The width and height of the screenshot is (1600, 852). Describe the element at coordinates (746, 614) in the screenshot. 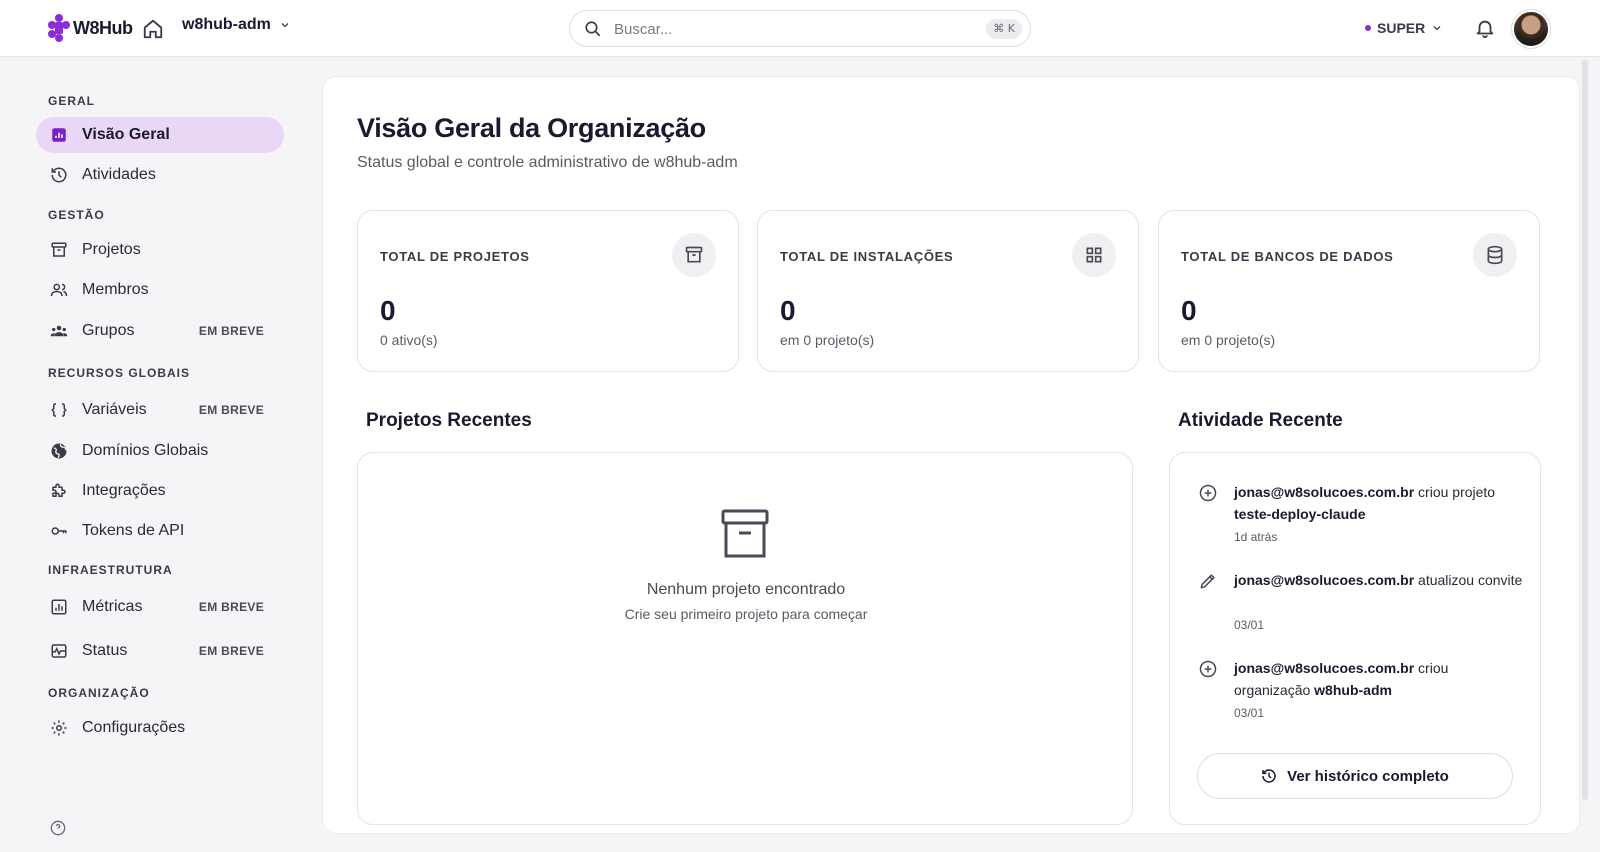

I see `empty-state-subtitle: Crie seu primeiro projeto para começar` at that location.